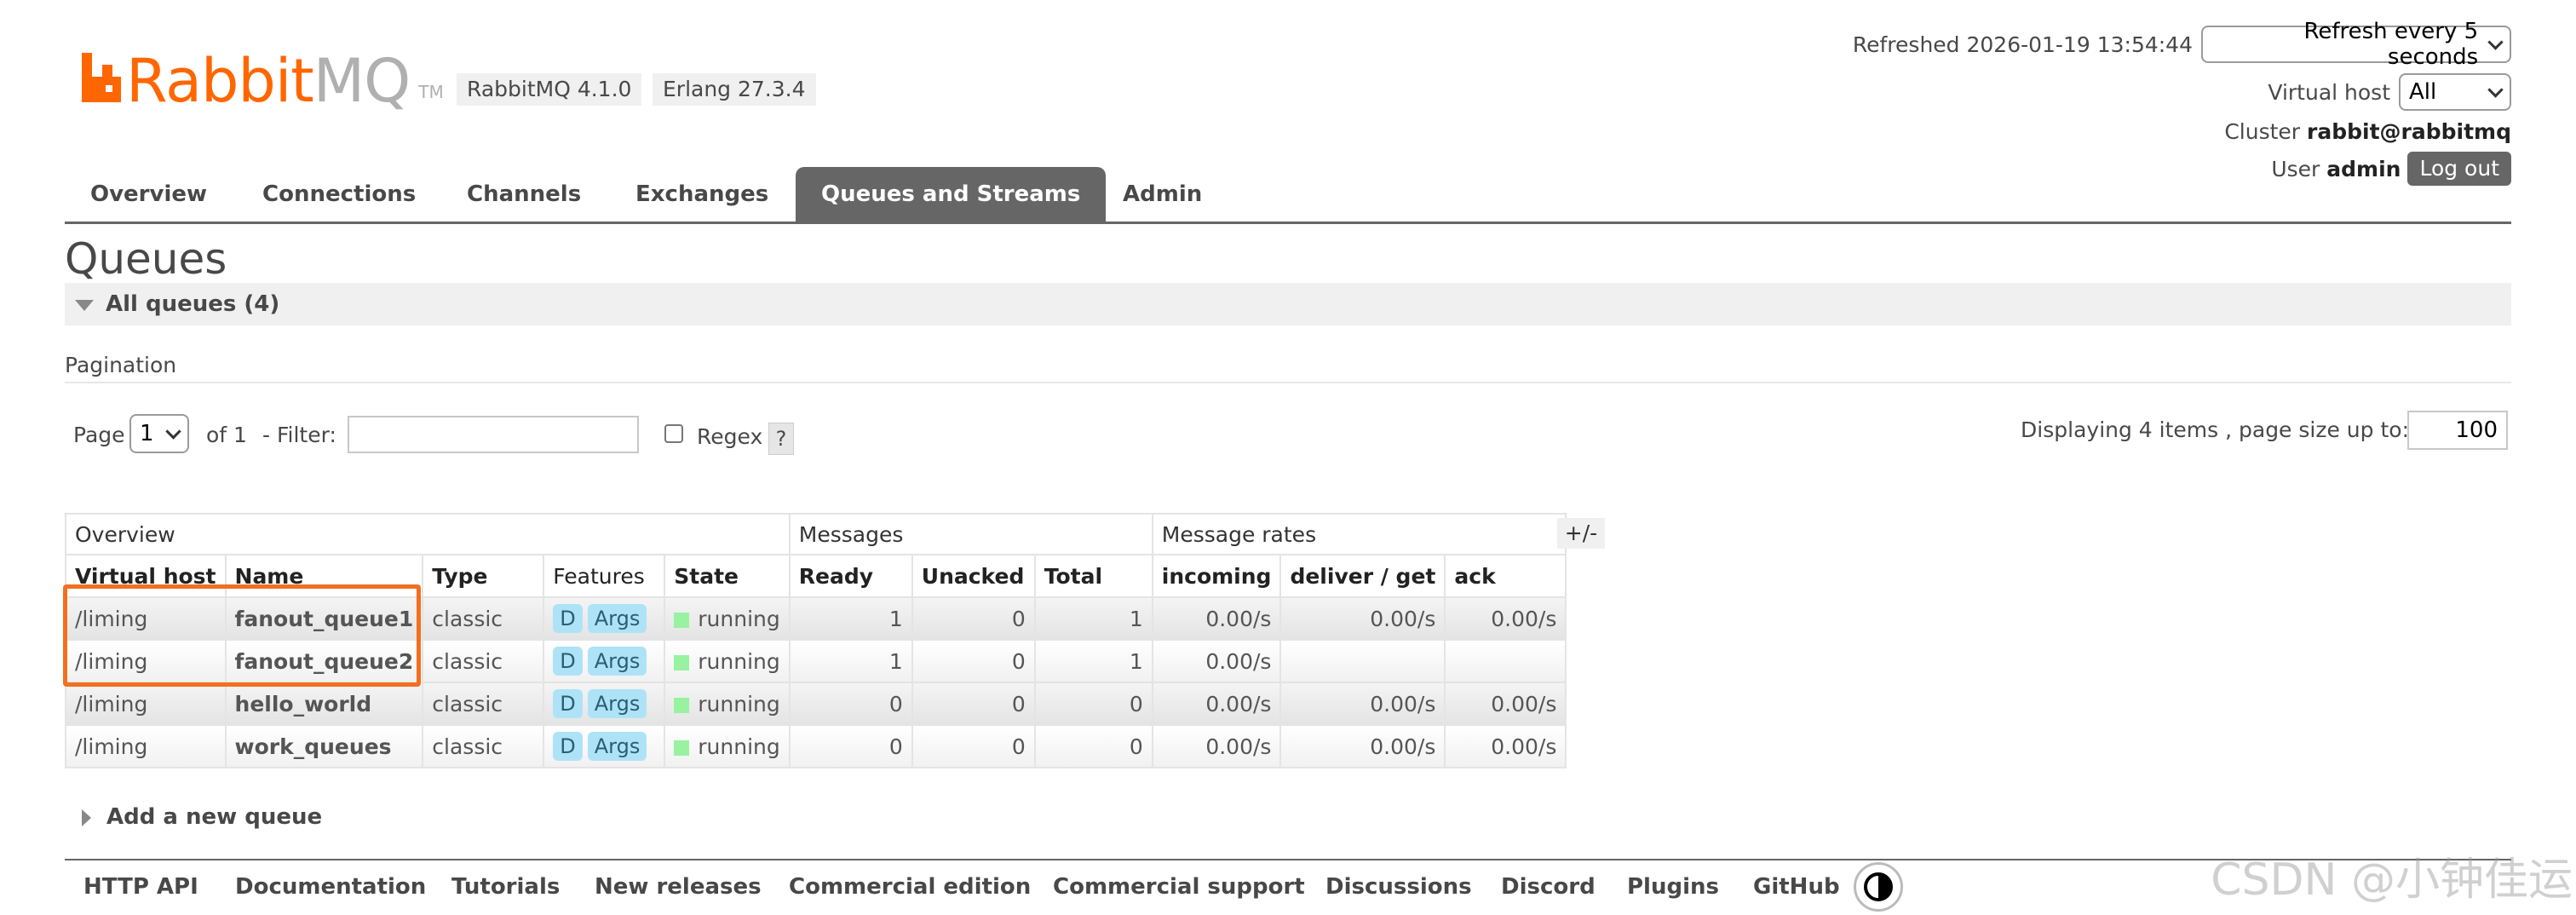 Image resolution: width=2576 pixels, height=915 pixels. Describe the element at coordinates (263, 77) in the screenshot. I see `rabbitmq-logo: RabbitMQ TM` at that location.